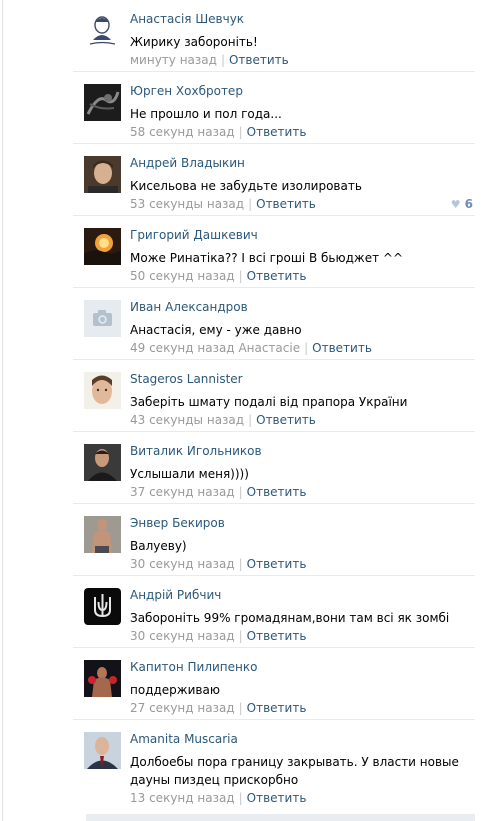 The height and width of the screenshot is (821, 483). What do you see at coordinates (187, 163) in the screenshot?
I see `comment-author: Андрей Владыкин` at bounding box center [187, 163].